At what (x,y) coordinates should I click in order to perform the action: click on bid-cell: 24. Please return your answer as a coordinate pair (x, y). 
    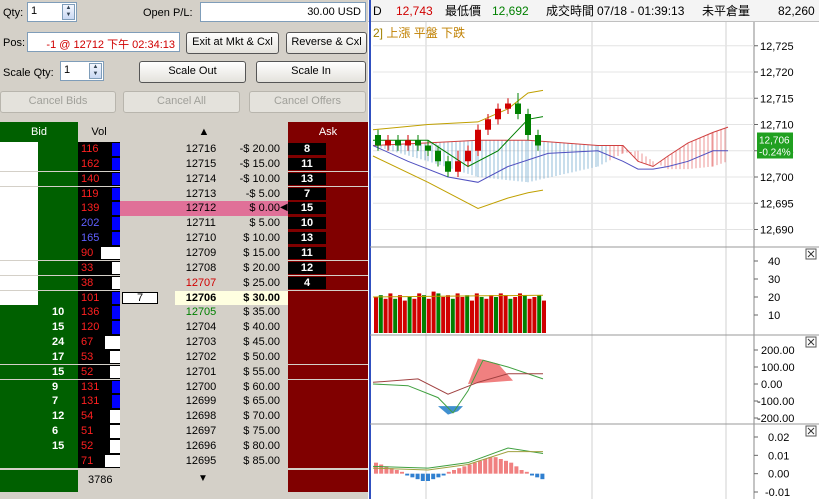
    Looking at the image, I should click on (39, 342).